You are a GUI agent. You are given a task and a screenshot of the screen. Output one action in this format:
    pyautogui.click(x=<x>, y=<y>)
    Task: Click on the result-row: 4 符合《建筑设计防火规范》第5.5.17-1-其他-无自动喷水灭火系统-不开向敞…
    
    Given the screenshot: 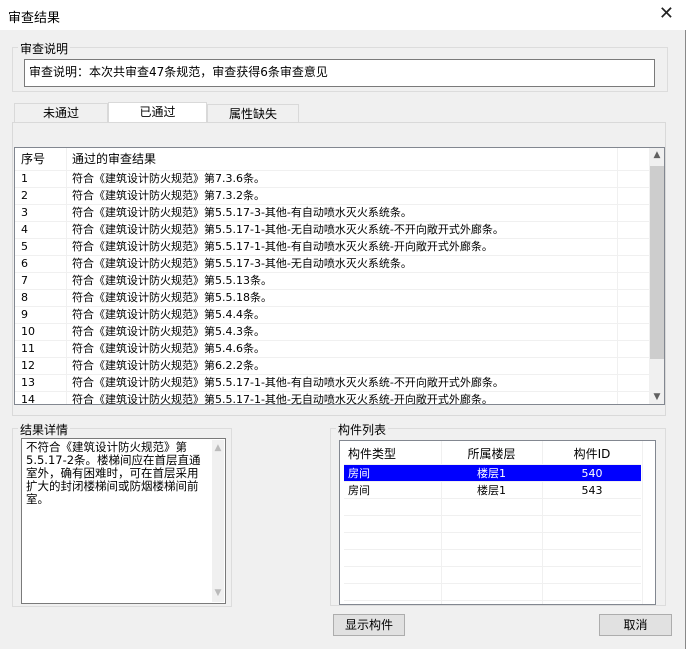 What is the action you would take?
    pyautogui.click(x=332, y=230)
    